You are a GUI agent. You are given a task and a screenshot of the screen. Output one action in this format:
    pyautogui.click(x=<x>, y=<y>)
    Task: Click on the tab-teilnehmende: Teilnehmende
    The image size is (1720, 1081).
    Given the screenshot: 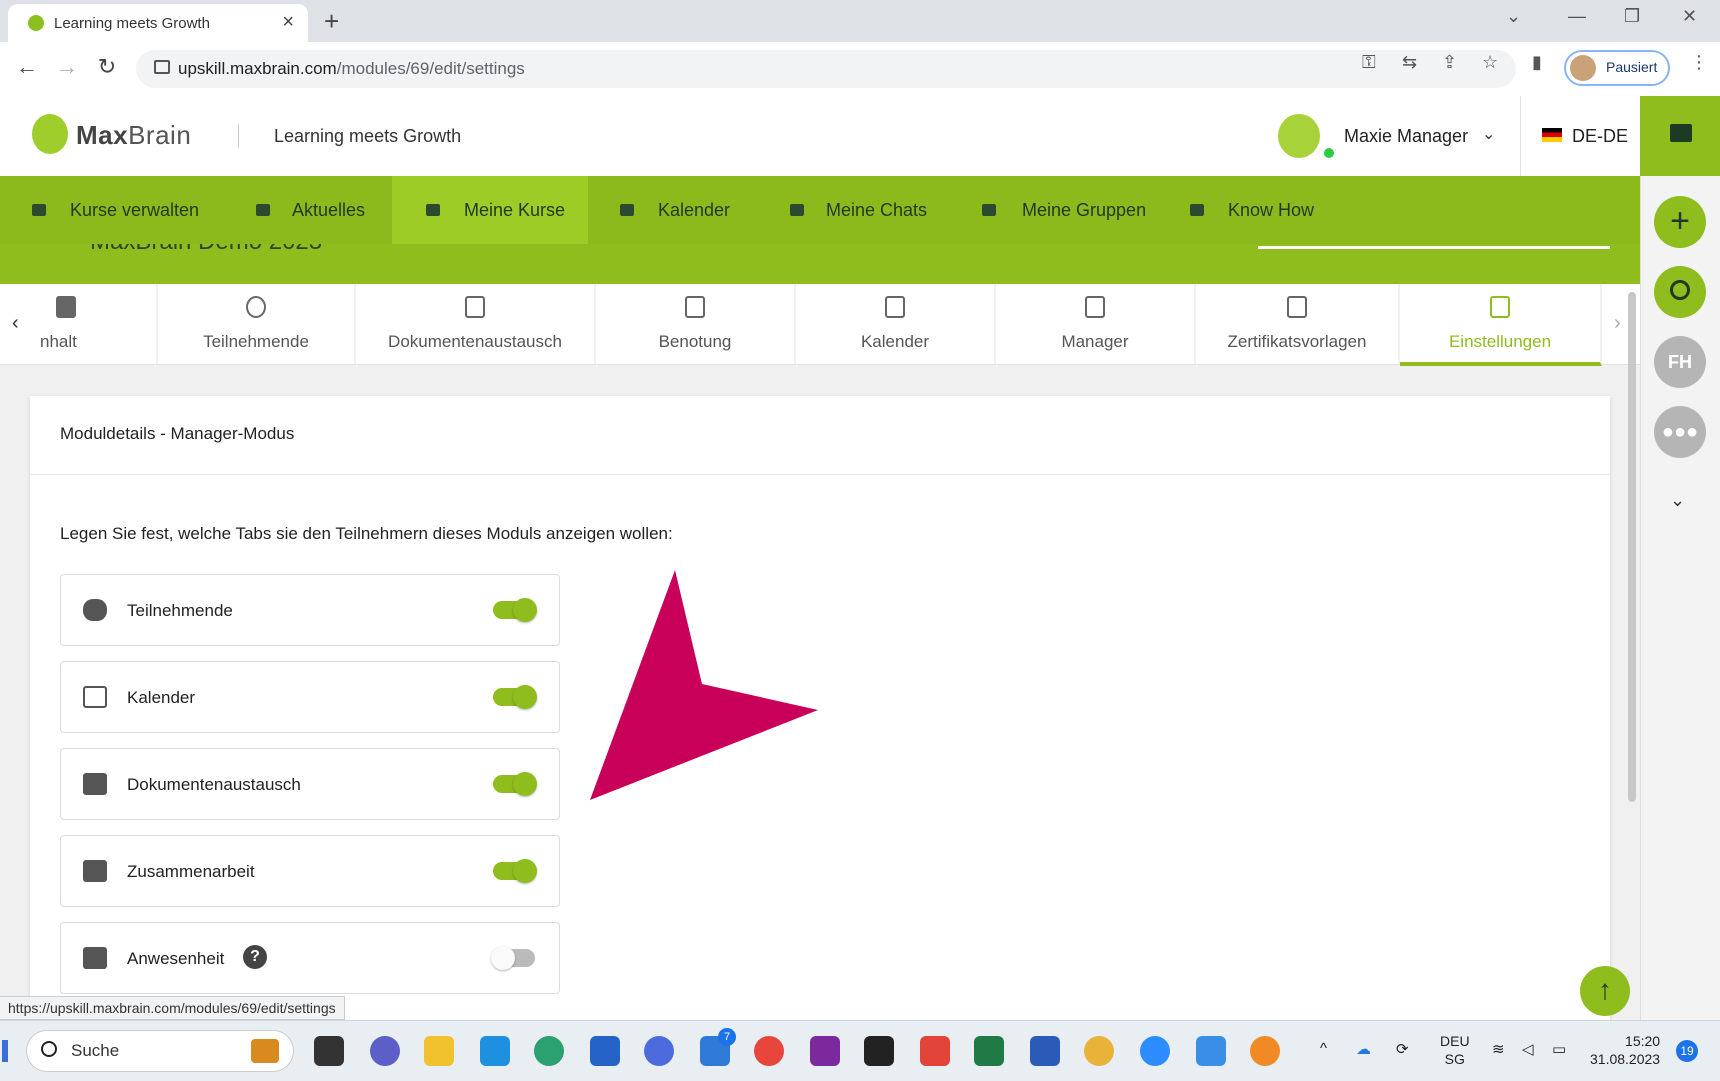 What is the action you would take?
    pyautogui.click(x=257, y=324)
    